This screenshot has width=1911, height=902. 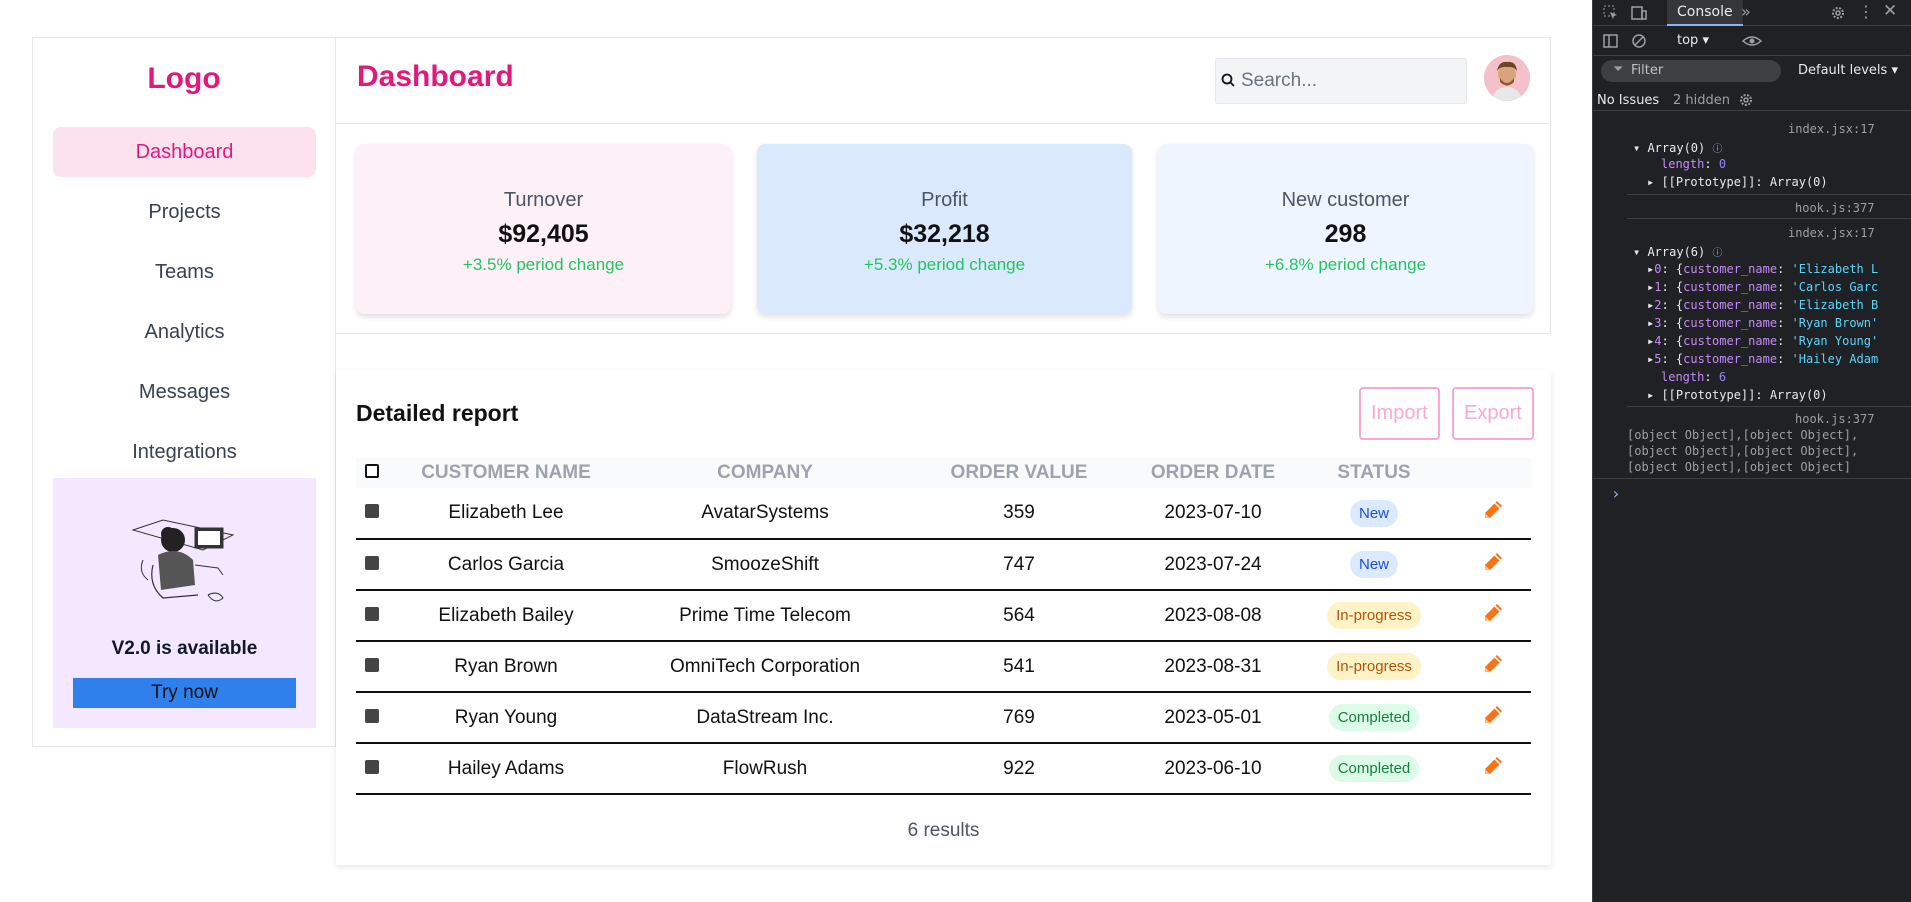 I want to click on inspect-element-icon, so click(x=1611, y=13).